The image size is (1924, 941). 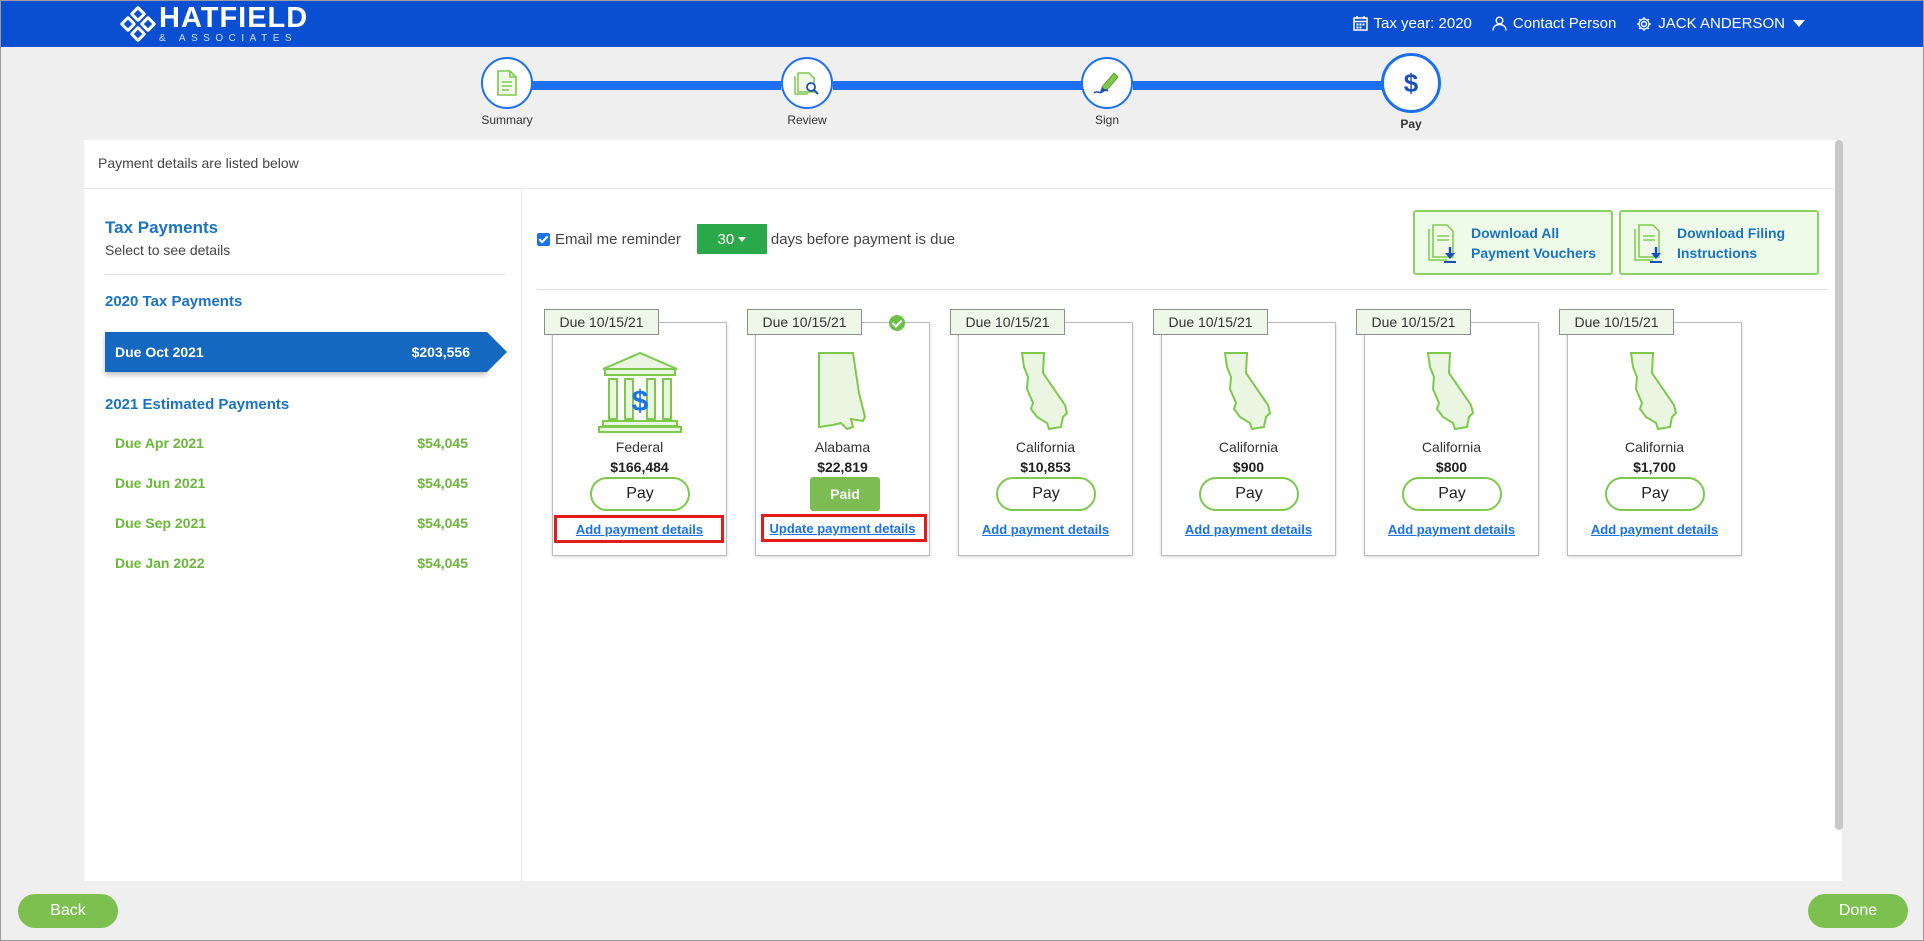 I want to click on content-divider, so click(x=1182, y=289).